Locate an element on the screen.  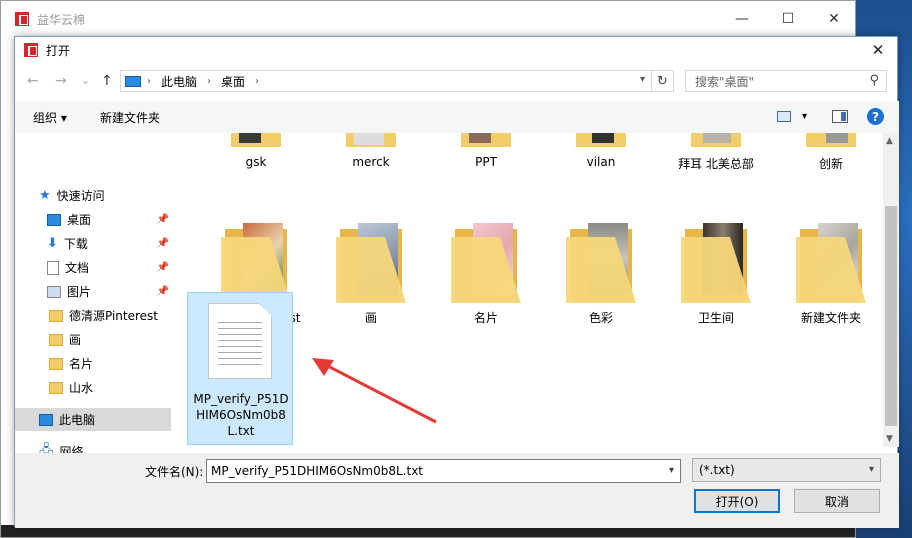
folder-secai: 色彩 is located at coordinates (601, 274).